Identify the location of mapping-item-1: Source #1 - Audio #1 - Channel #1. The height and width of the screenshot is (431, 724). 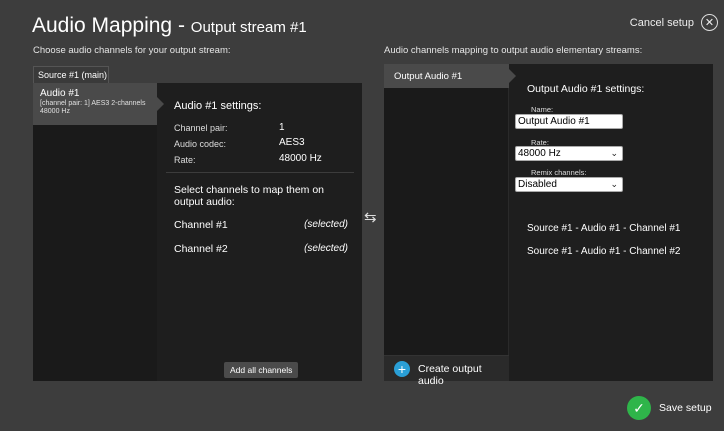
(603, 228).